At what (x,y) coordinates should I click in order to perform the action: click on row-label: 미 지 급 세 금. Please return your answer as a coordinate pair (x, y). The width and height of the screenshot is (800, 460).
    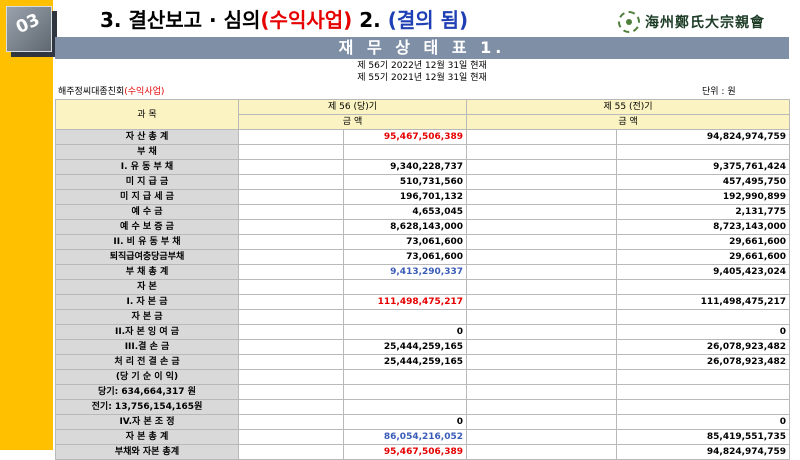
    Looking at the image, I should click on (147, 197).